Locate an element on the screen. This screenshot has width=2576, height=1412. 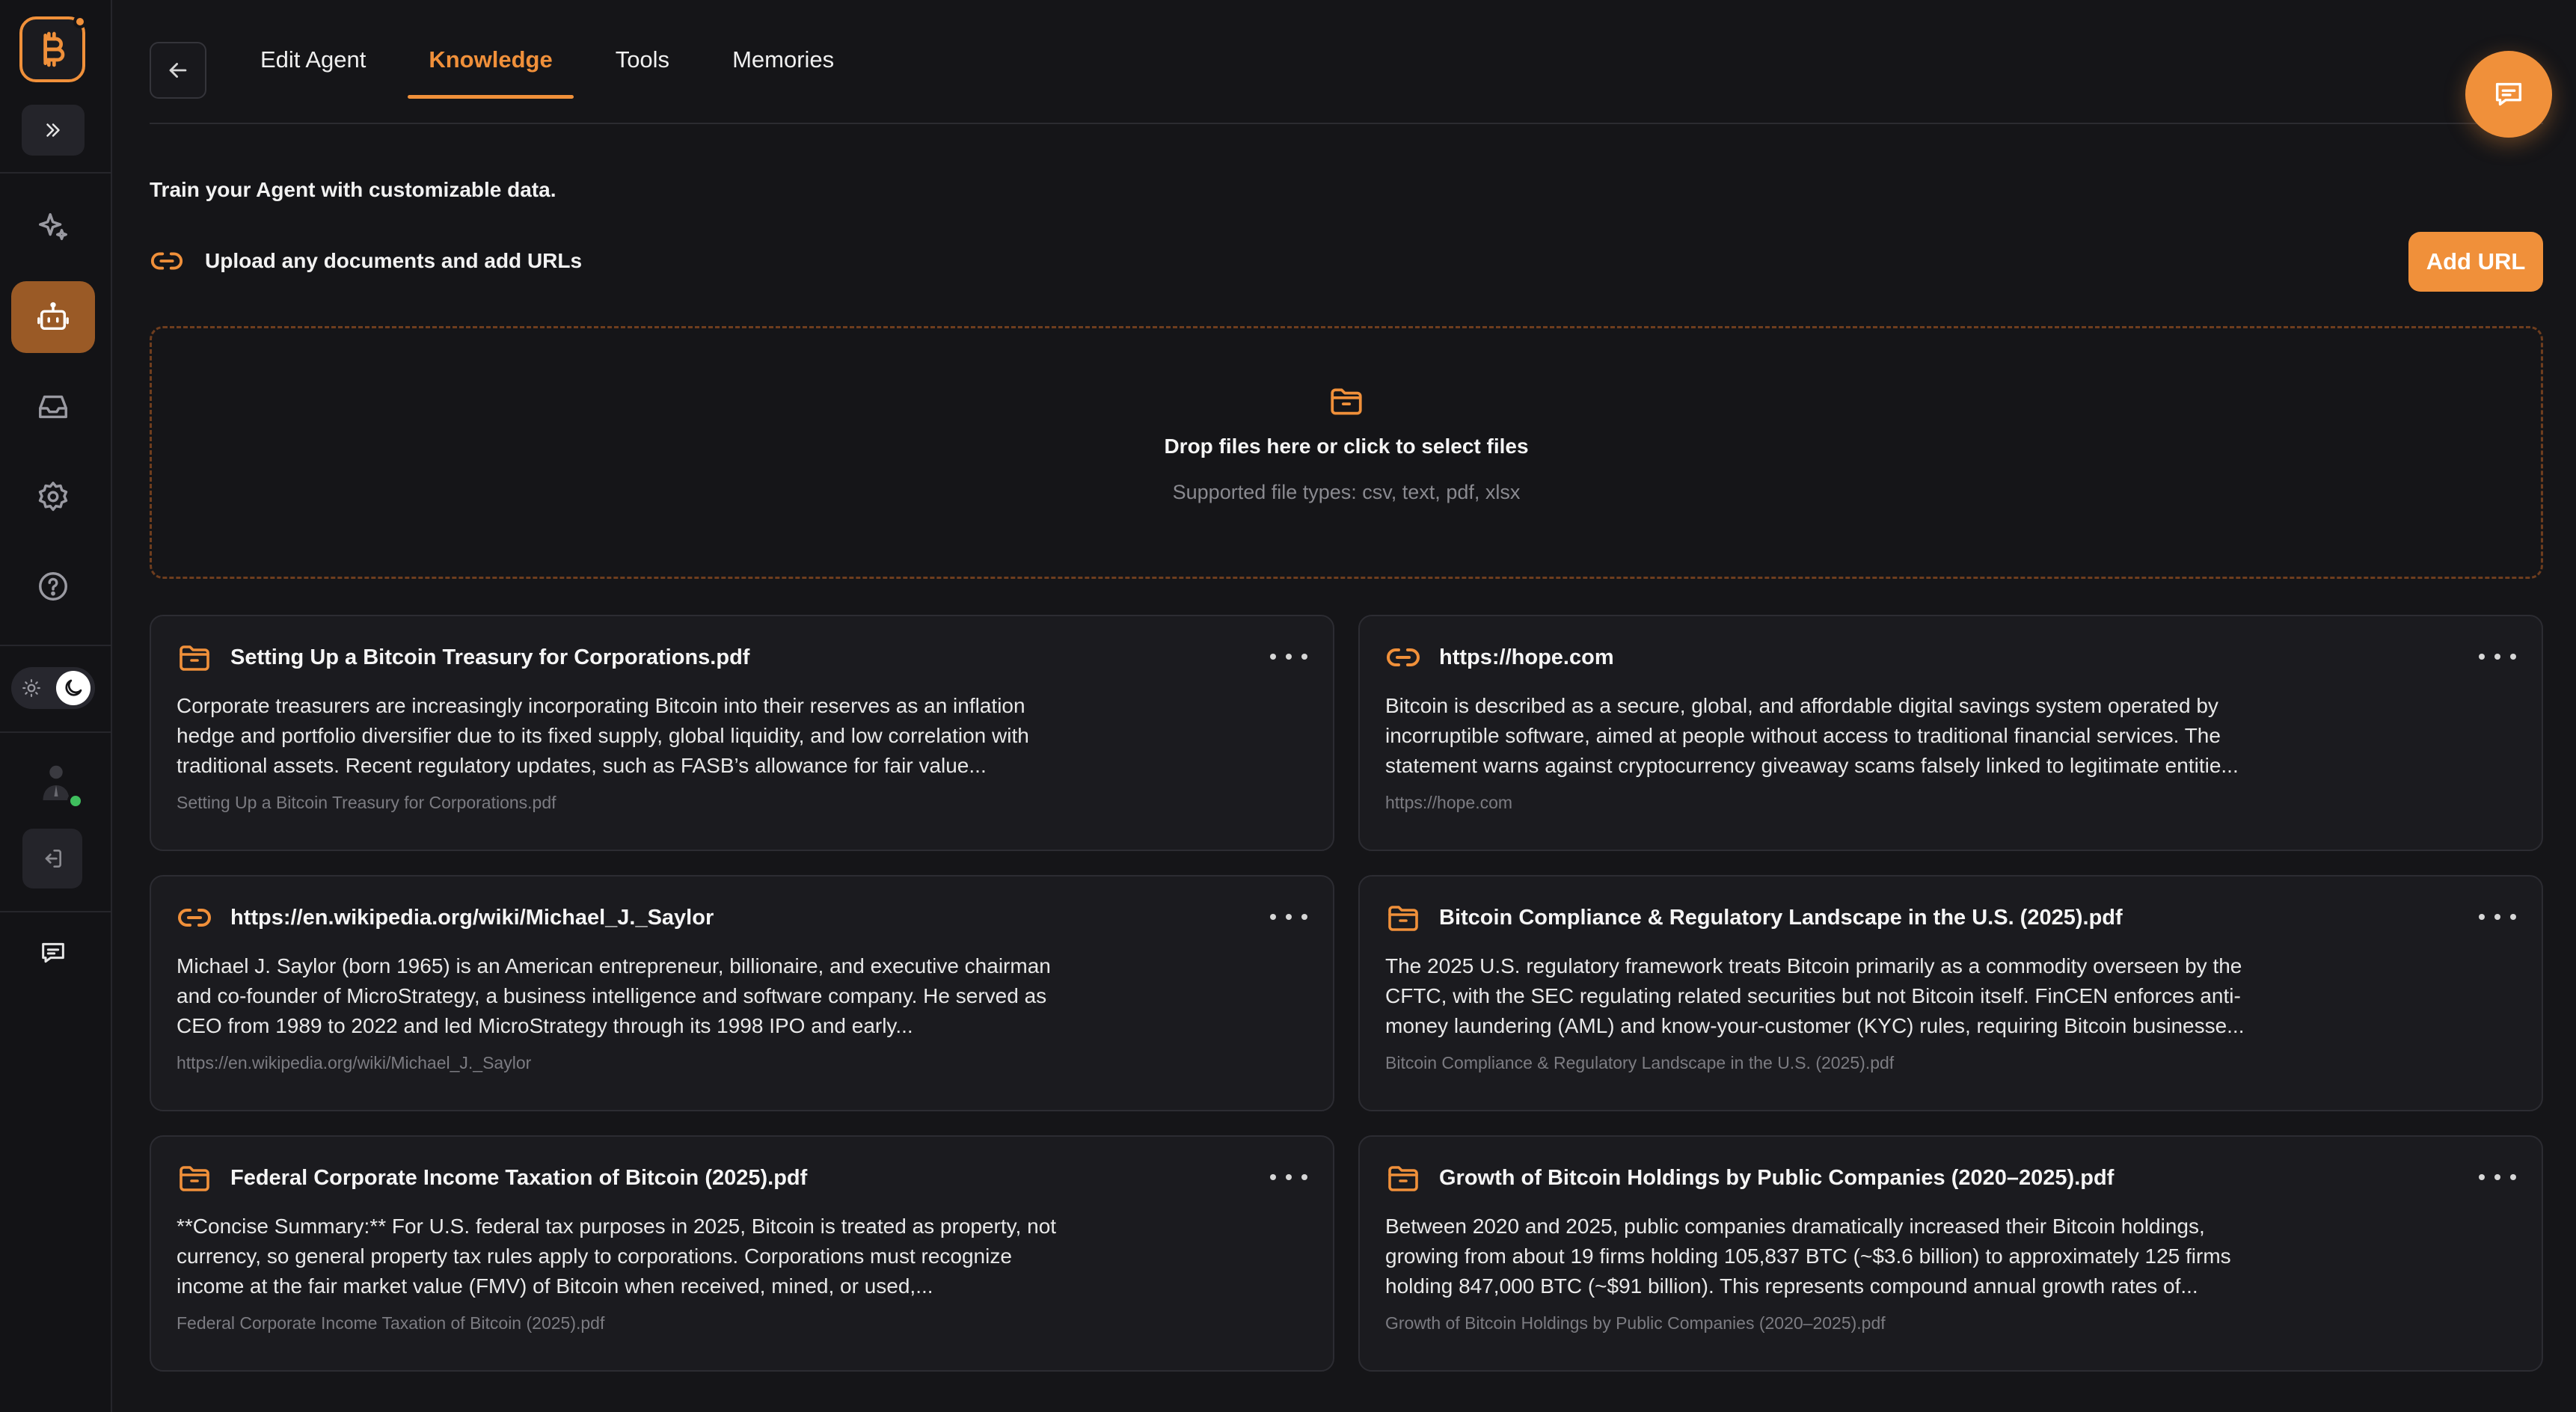
inbox-icon is located at coordinates (53, 407).